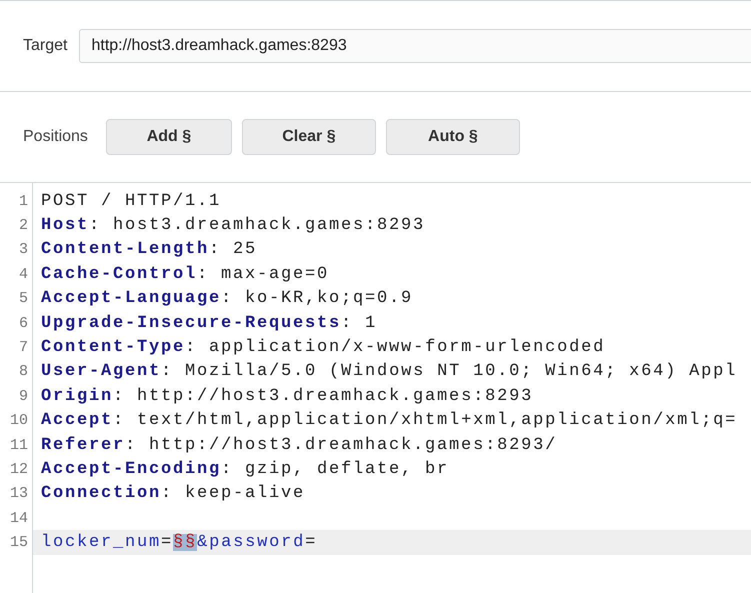  Describe the element at coordinates (257, 225) in the screenshot. I see `code-text: : host3.dreamhack.games:8293` at that location.